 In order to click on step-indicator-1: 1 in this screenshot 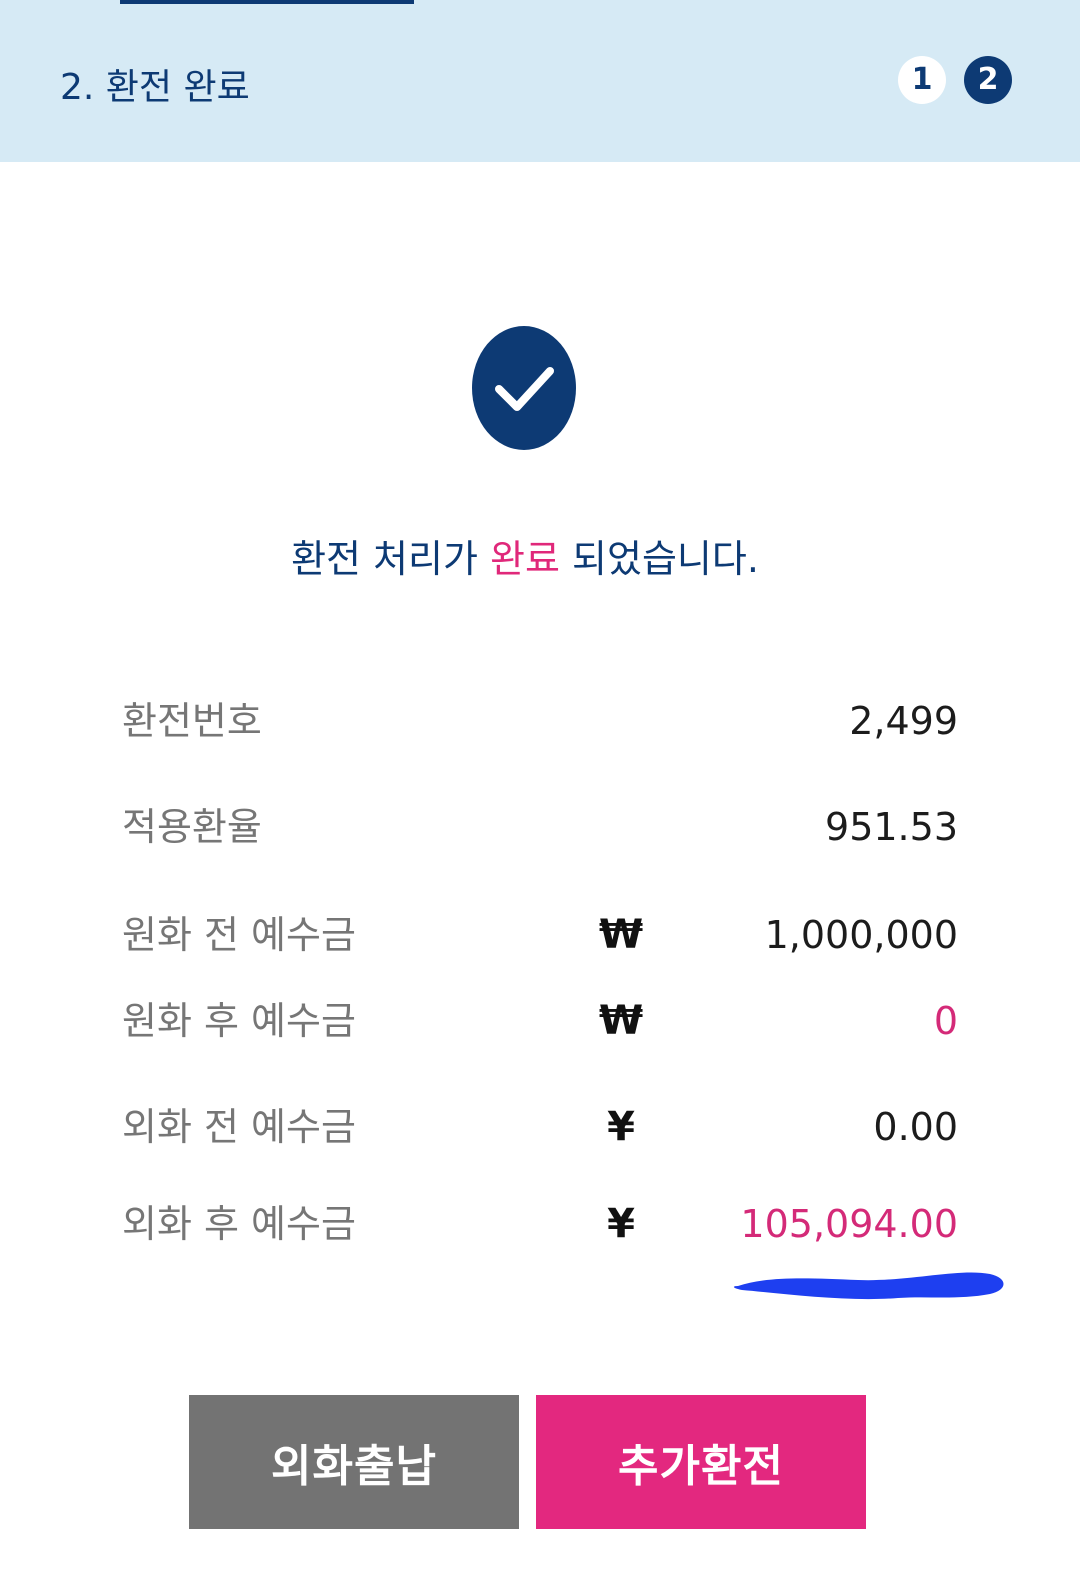, I will do `click(922, 80)`.